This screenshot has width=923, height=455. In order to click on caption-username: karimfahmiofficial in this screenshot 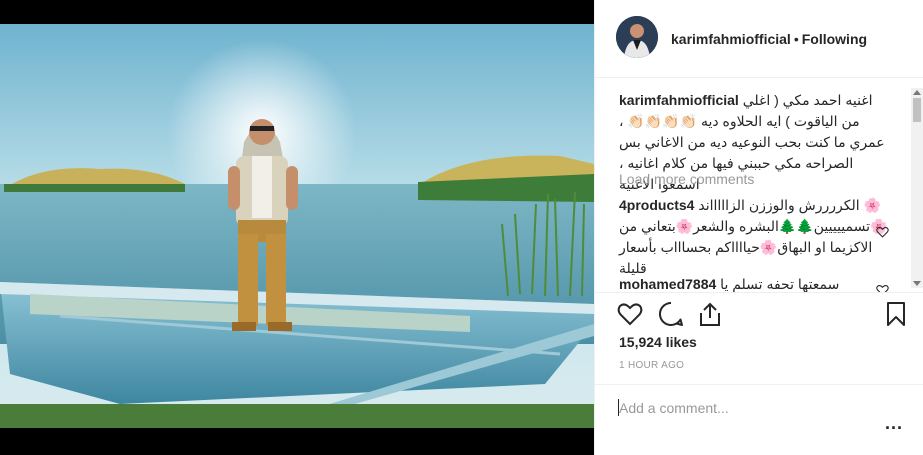, I will do `click(679, 100)`.